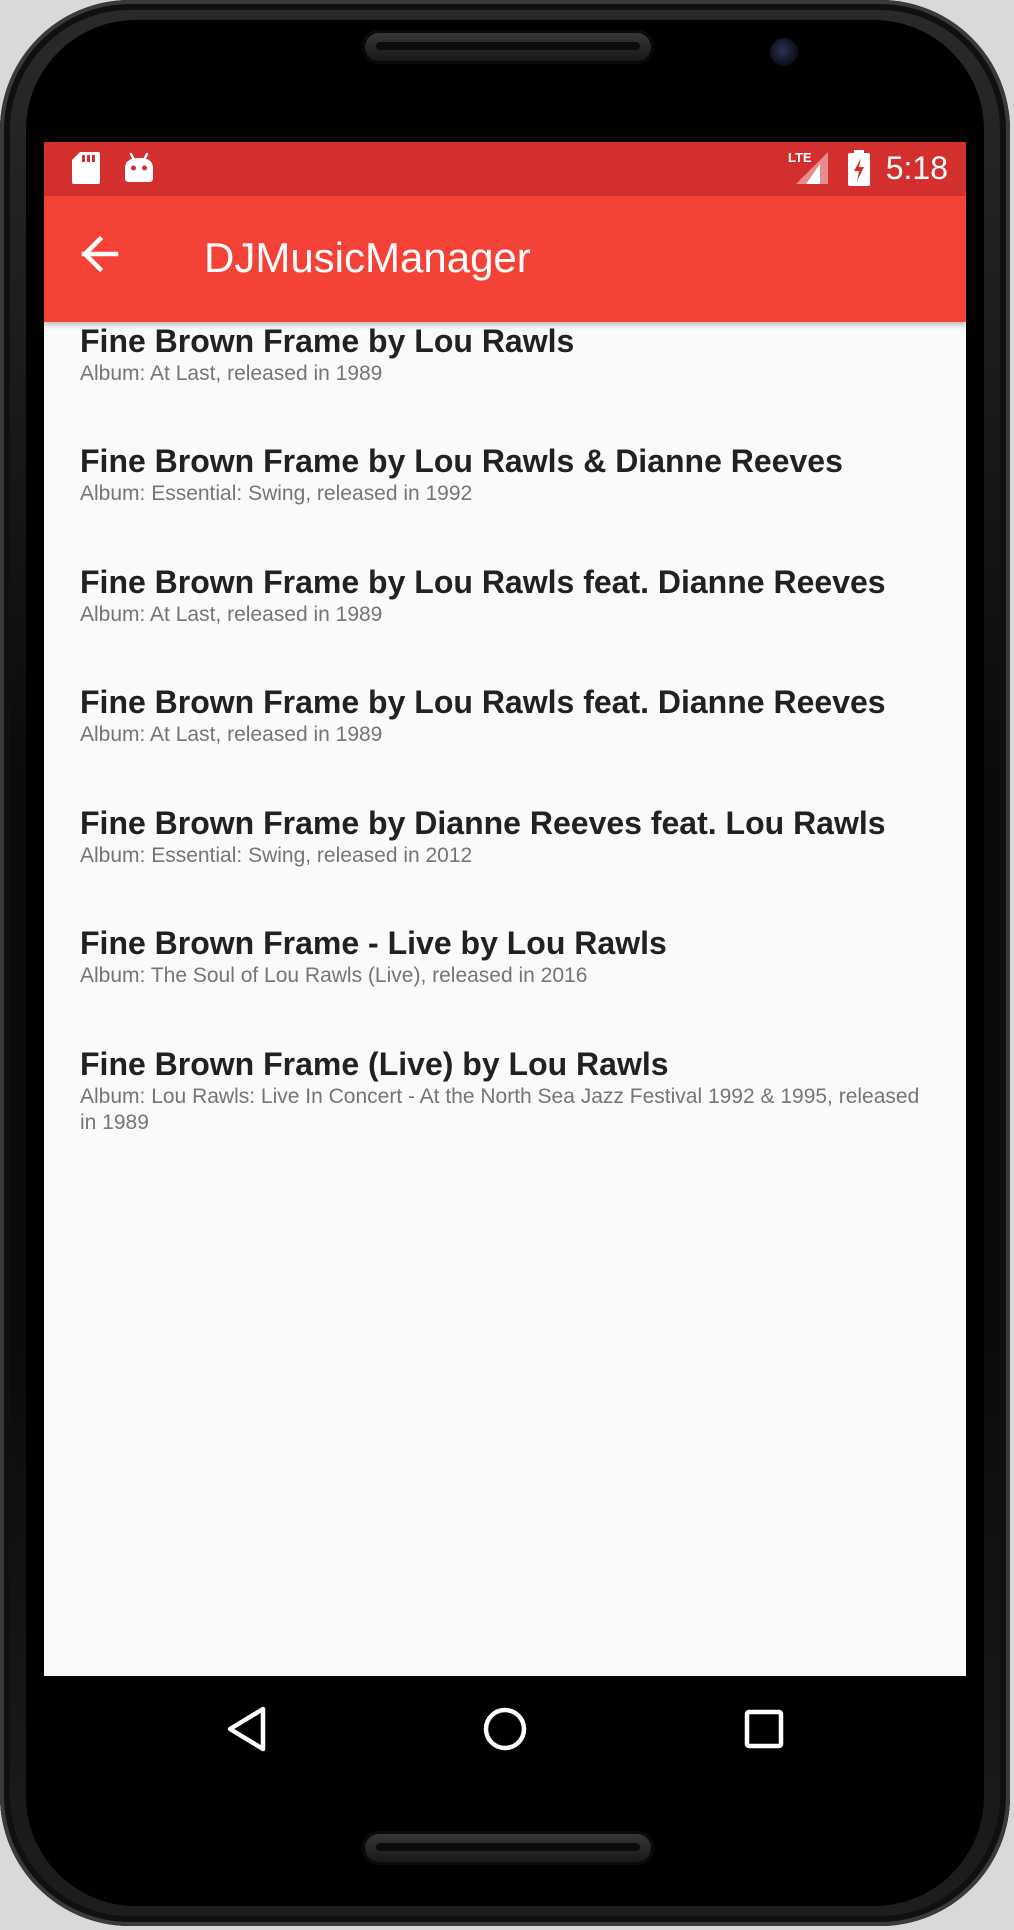 The image size is (1014, 1930). What do you see at coordinates (784, 52) in the screenshot?
I see `front-camera` at bounding box center [784, 52].